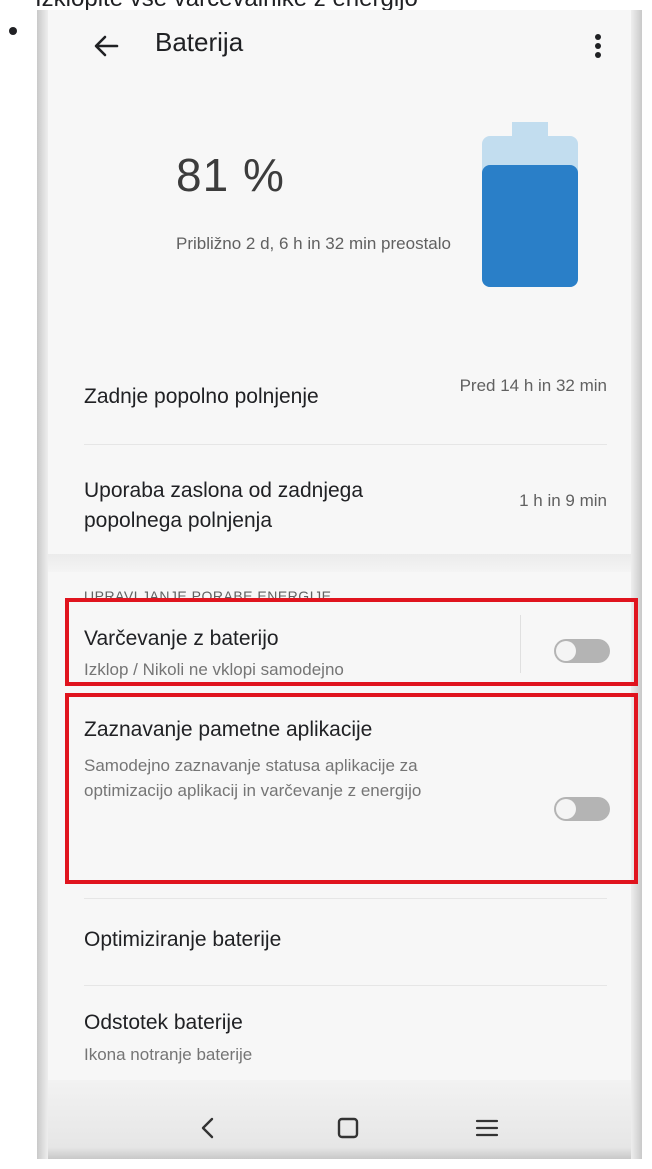 The width and height of the screenshot is (652, 1169). What do you see at coordinates (42, 584) in the screenshot?
I see `phone-edge-left` at bounding box center [42, 584].